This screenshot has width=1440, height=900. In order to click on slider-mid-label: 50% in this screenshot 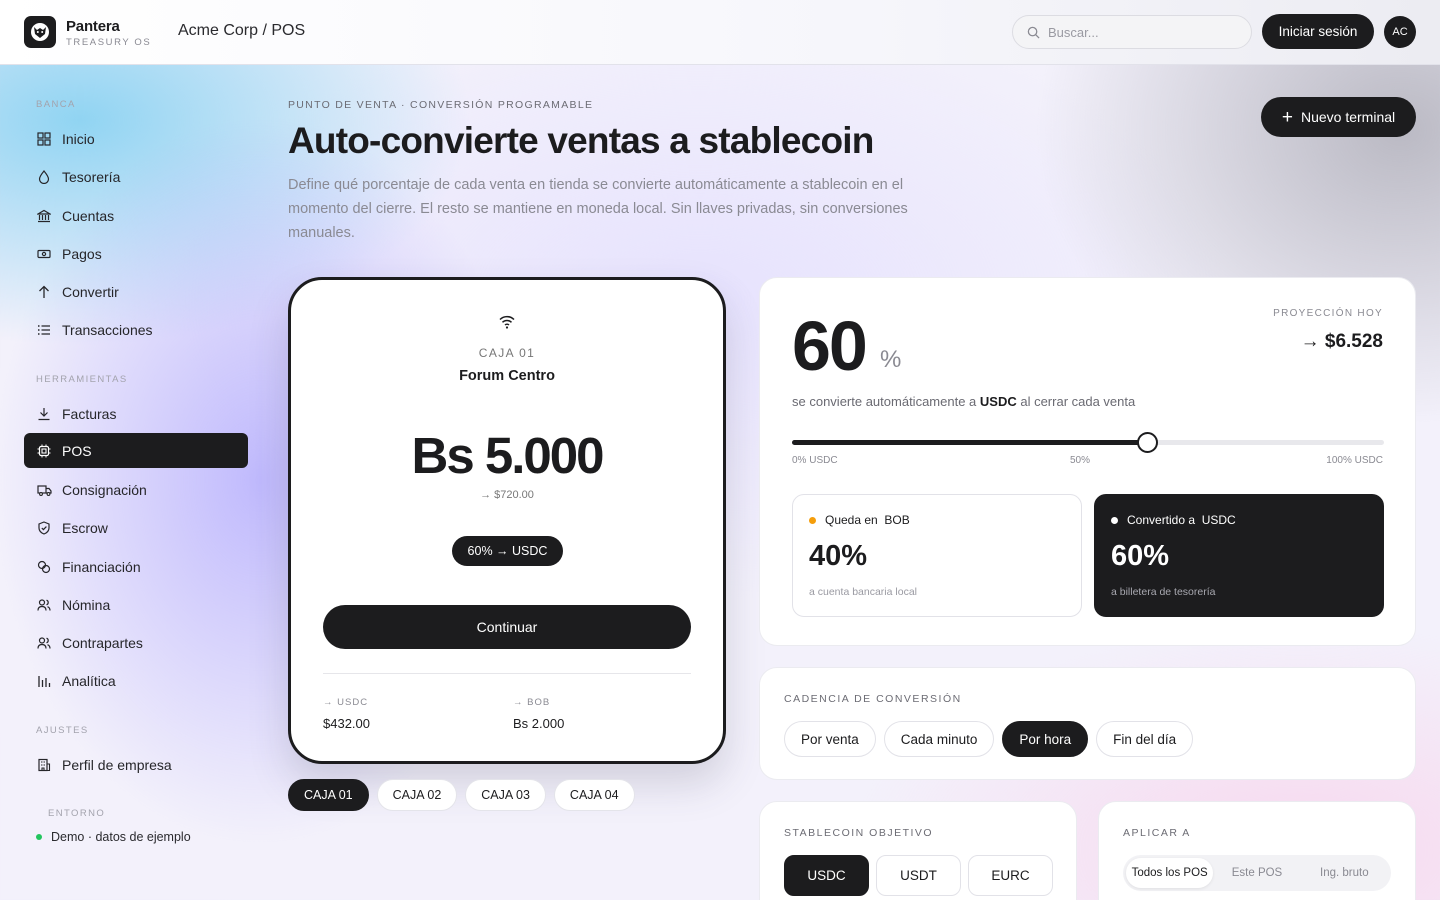, I will do `click(1080, 460)`.